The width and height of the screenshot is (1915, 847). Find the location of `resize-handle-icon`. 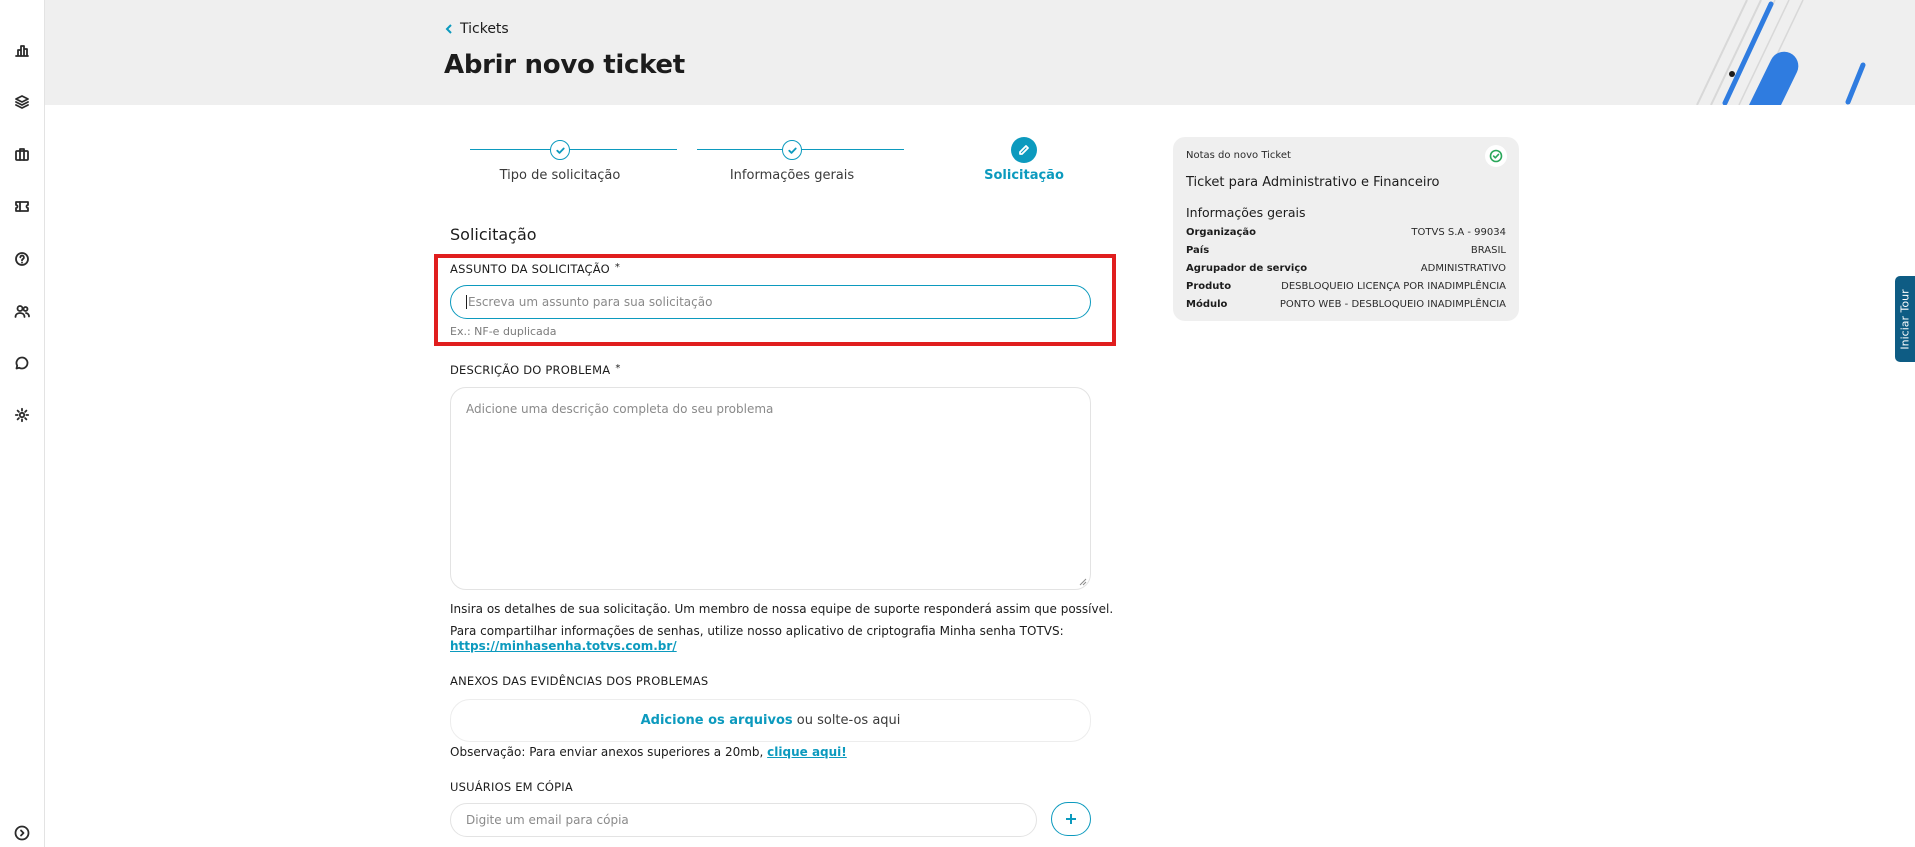

resize-handle-icon is located at coordinates (1083, 582).